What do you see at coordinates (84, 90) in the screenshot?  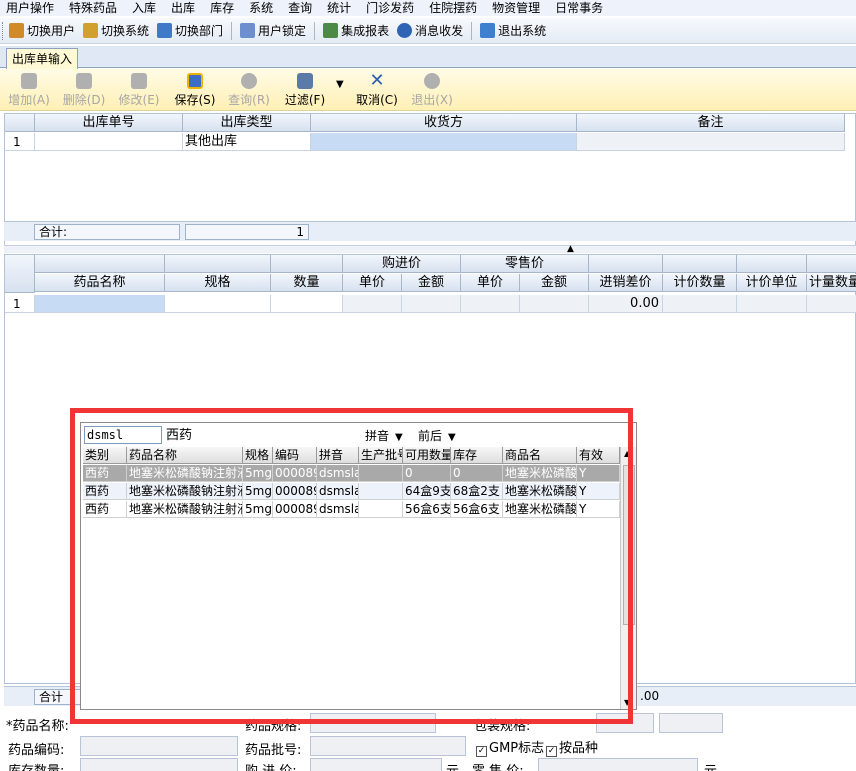 I see `delete-button: 删除(D)` at bounding box center [84, 90].